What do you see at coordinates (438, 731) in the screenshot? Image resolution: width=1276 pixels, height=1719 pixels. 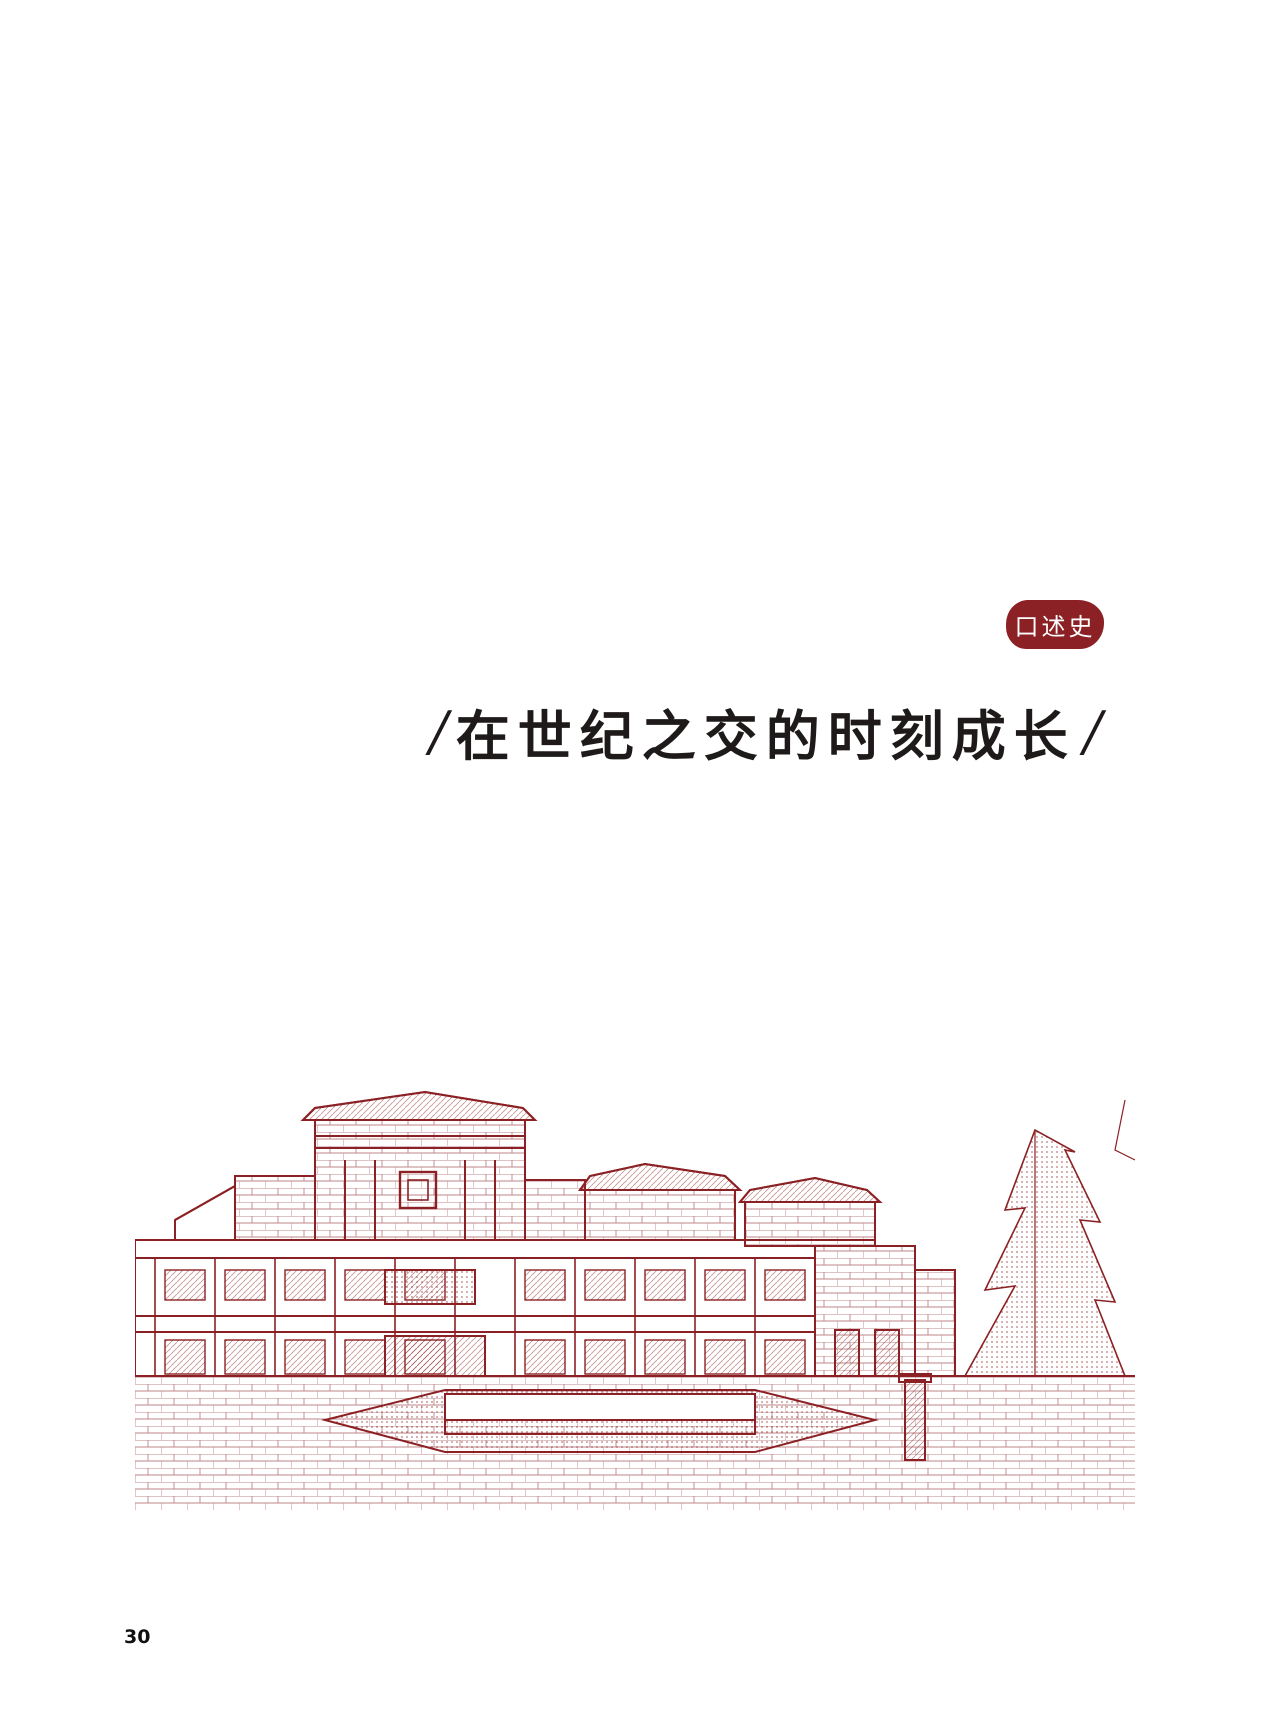 I see `title-slash-left: /` at bounding box center [438, 731].